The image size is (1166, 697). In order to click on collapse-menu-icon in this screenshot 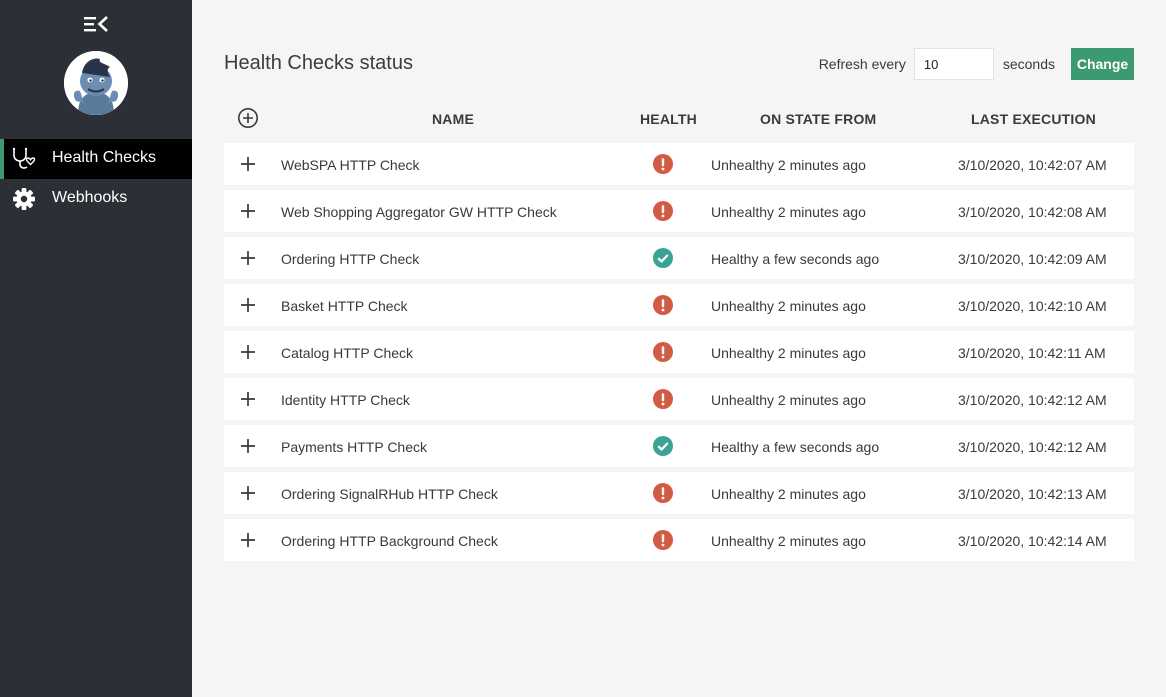, I will do `click(96, 24)`.